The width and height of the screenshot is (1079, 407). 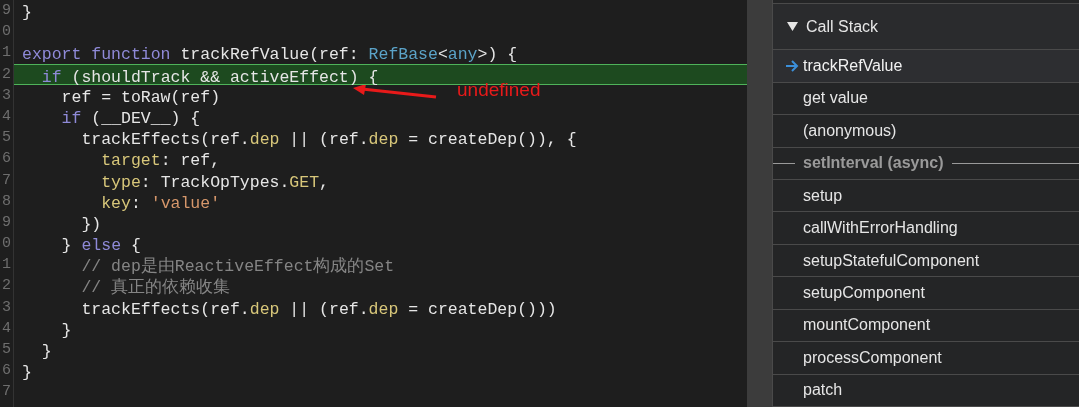 I want to click on call-stack-header: Call Stack, so click(x=926, y=27).